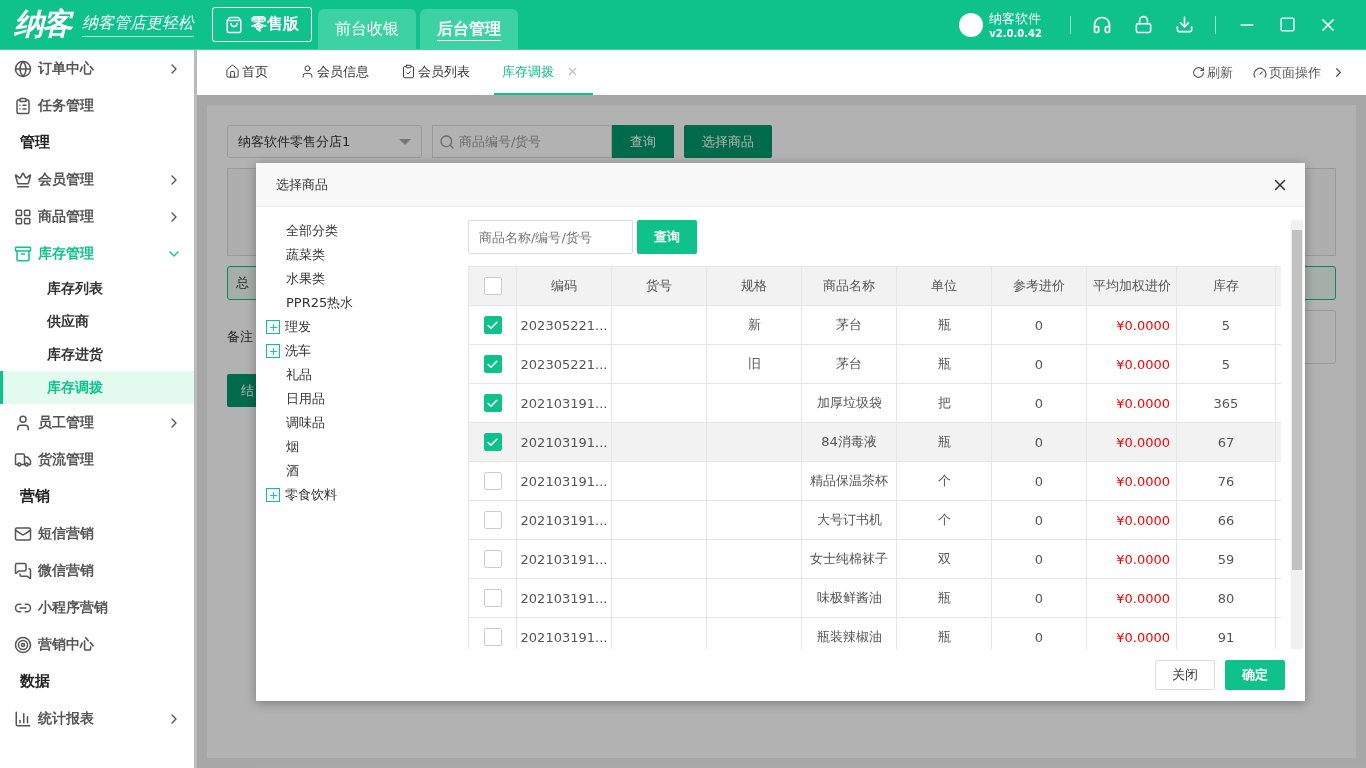 The image size is (1366, 768). Describe the element at coordinates (97, 321) in the screenshot. I see `sidebar-subitem: 供应商` at that location.